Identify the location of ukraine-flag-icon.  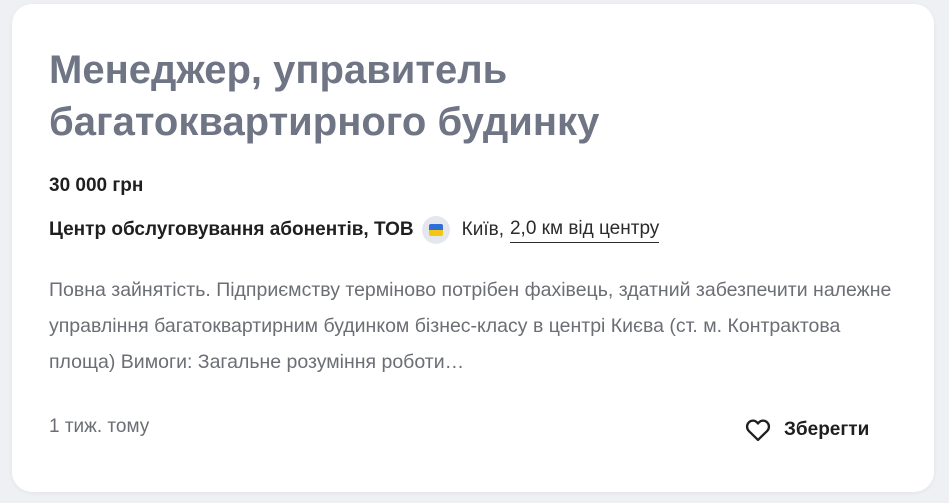
(435, 230).